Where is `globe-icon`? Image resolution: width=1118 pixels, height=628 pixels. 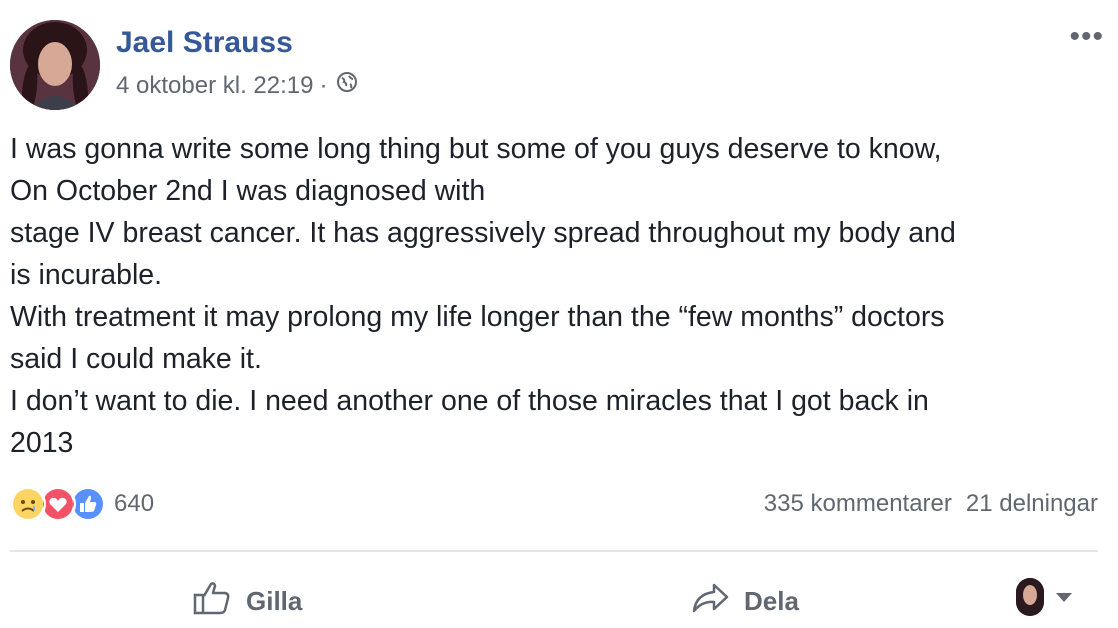
globe-icon is located at coordinates (347, 85).